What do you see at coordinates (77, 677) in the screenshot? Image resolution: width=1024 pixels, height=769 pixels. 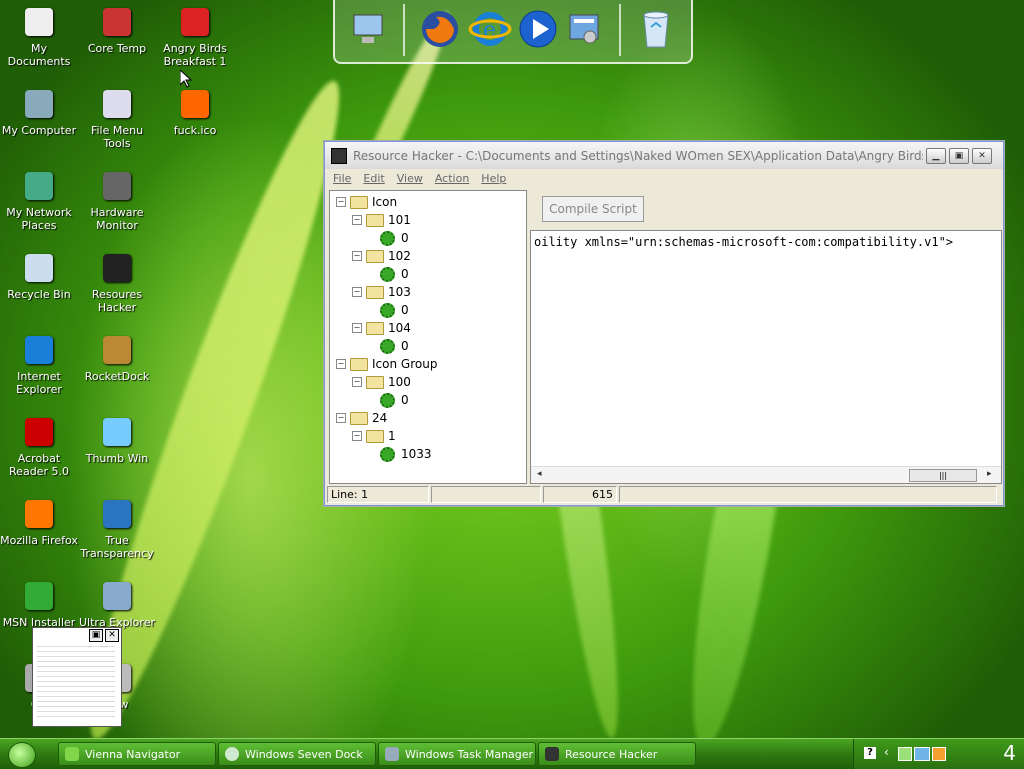 I see `thumbnail-window: ▣ ✕` at bounding box center [77, 677].